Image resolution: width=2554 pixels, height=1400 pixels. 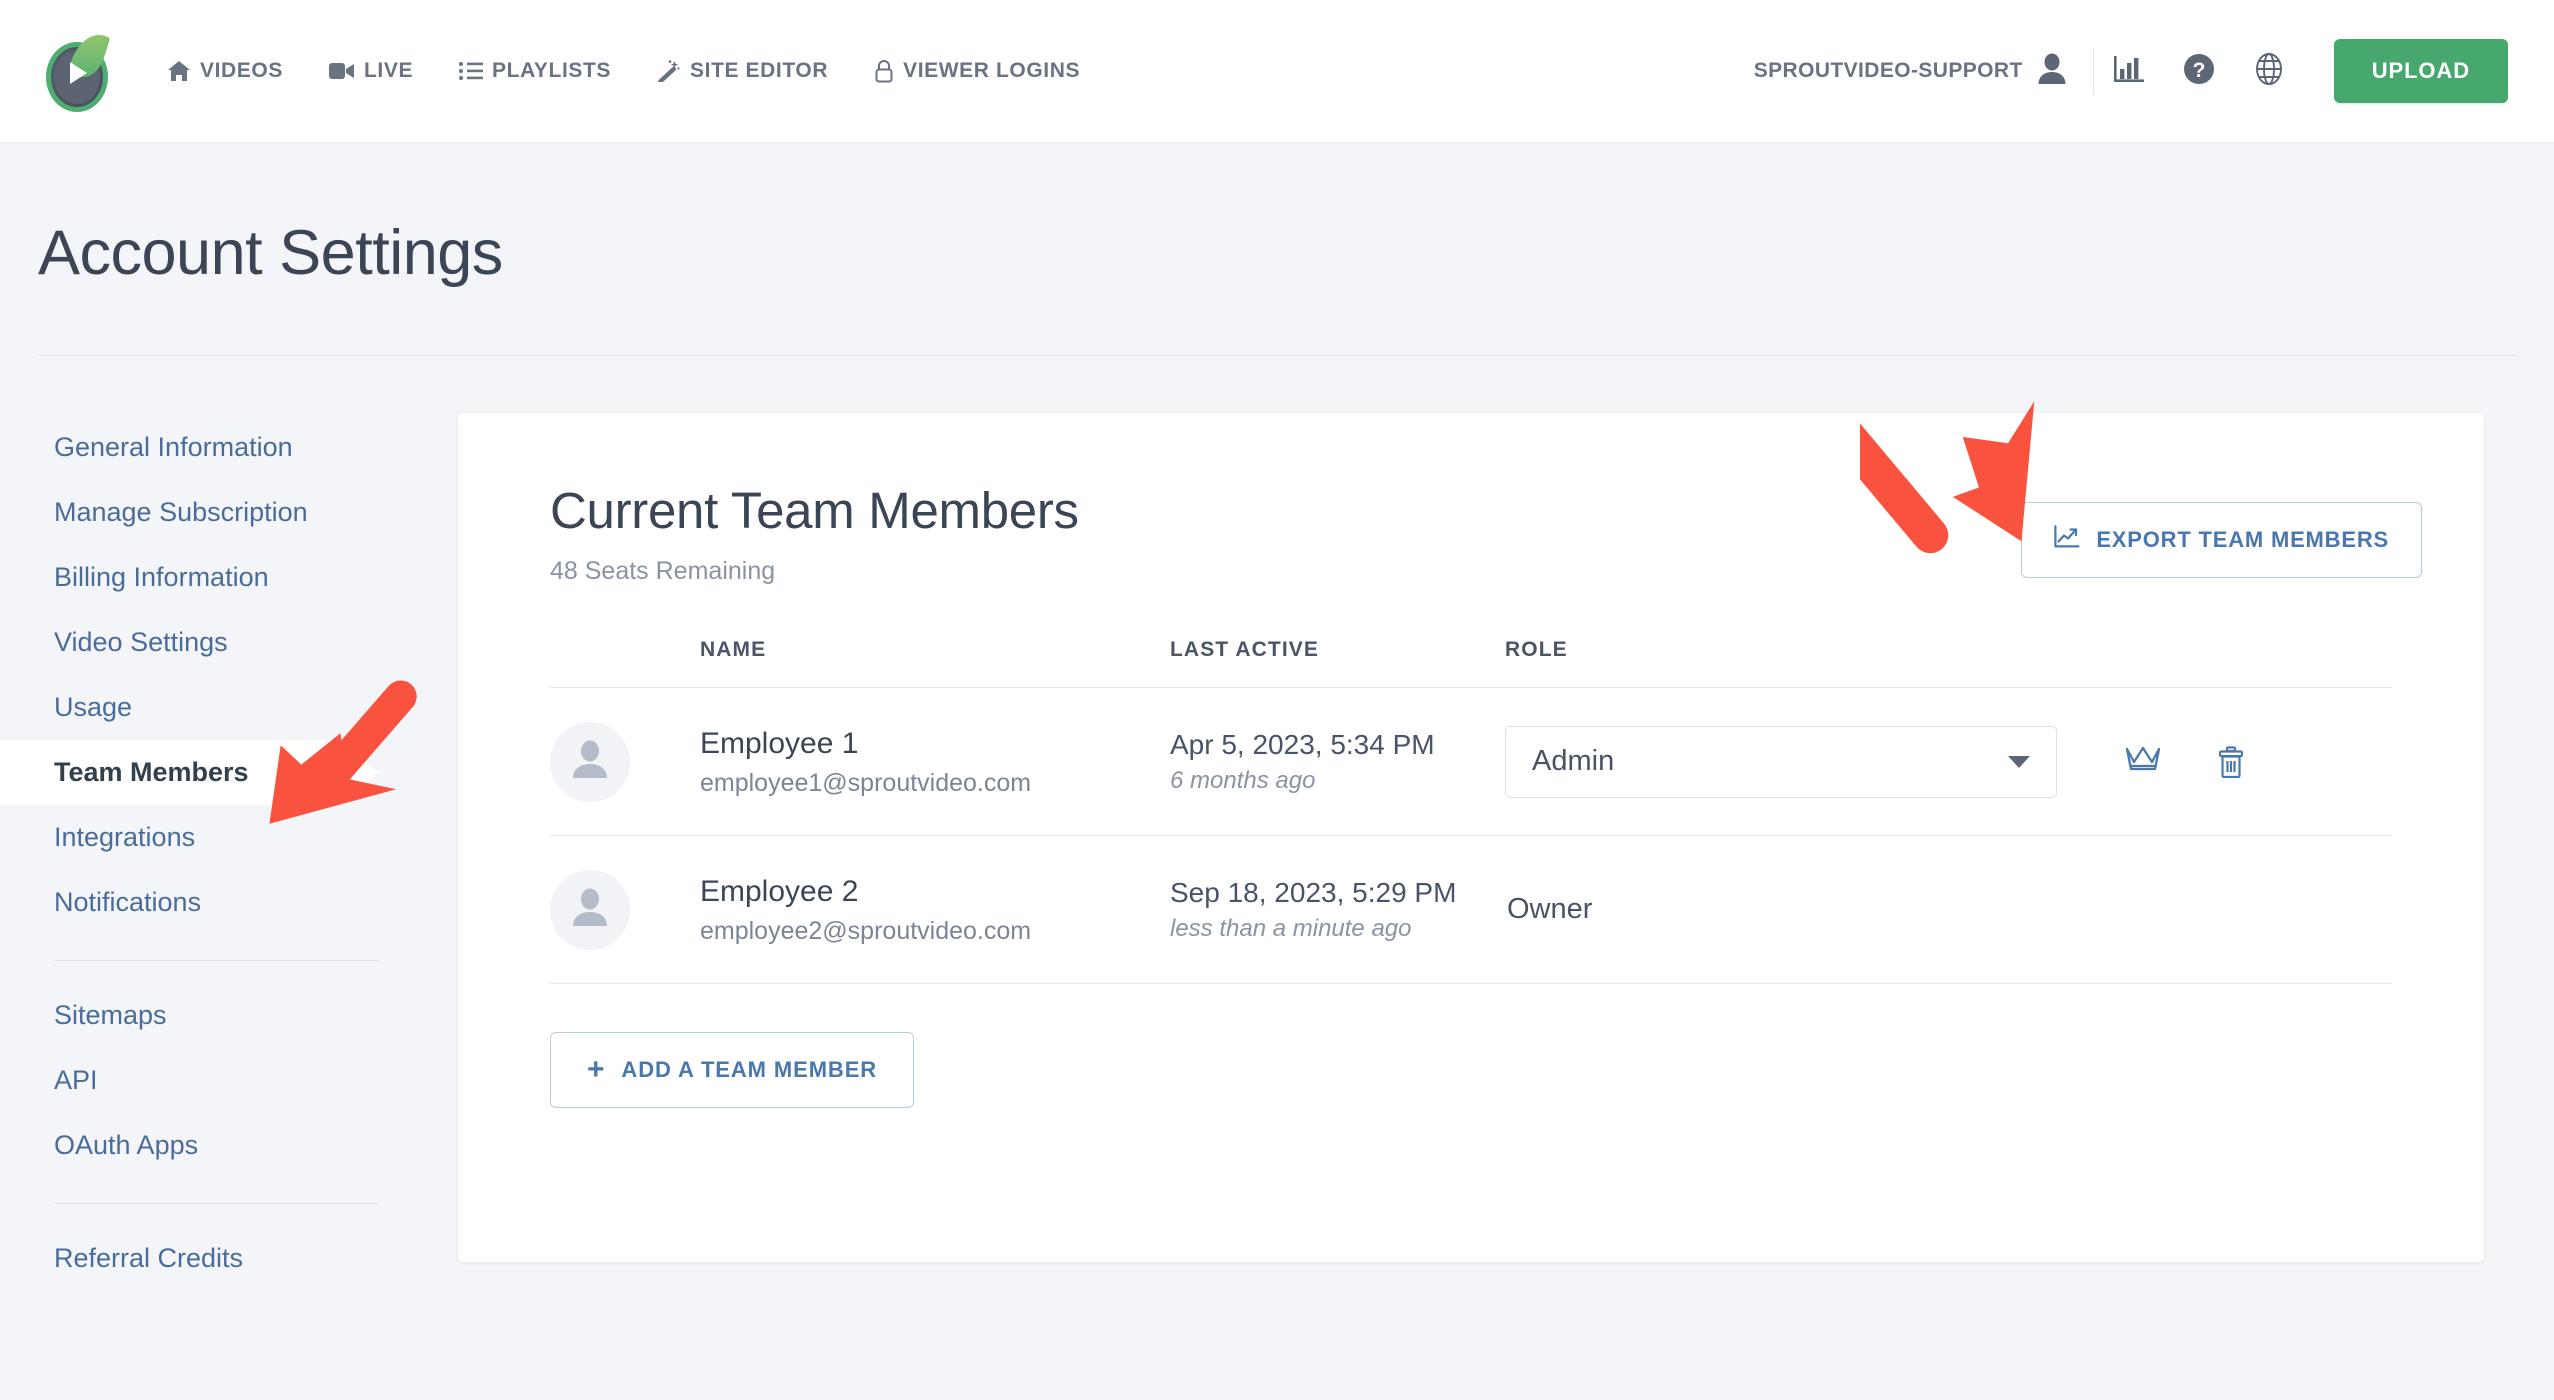 I want to click on last-active-timestamp: Sep 18, 2023, 5:29 PM, so click(x=1313, y=892).